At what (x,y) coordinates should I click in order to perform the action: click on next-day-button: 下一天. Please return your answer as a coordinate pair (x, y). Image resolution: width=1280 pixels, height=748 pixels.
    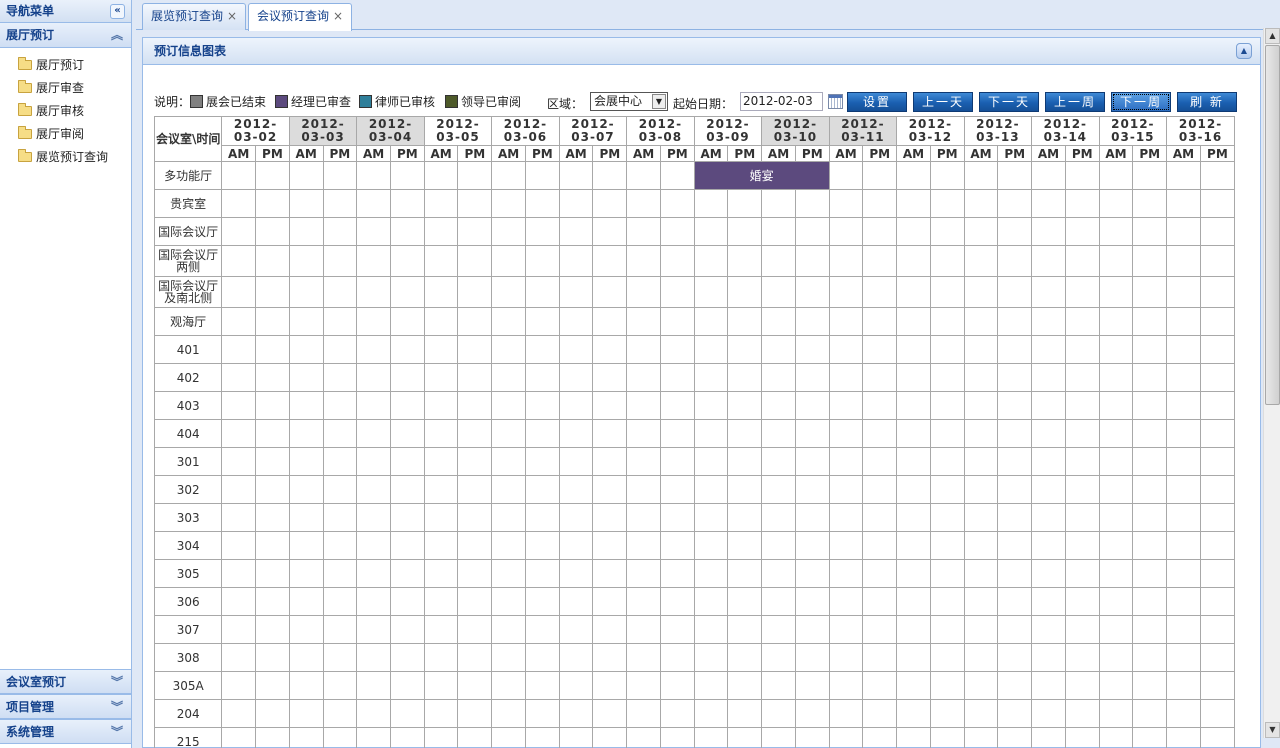
    Looking at the image, I should click on (1009, 102).